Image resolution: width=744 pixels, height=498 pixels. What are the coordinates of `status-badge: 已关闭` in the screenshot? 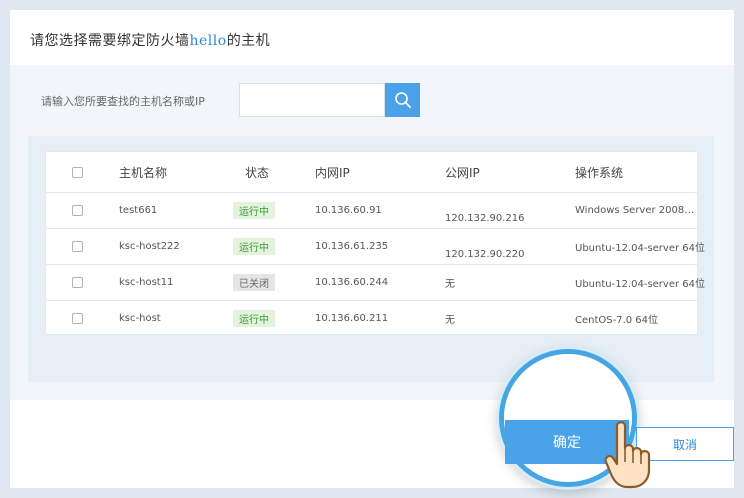 It's located at (254, 282).